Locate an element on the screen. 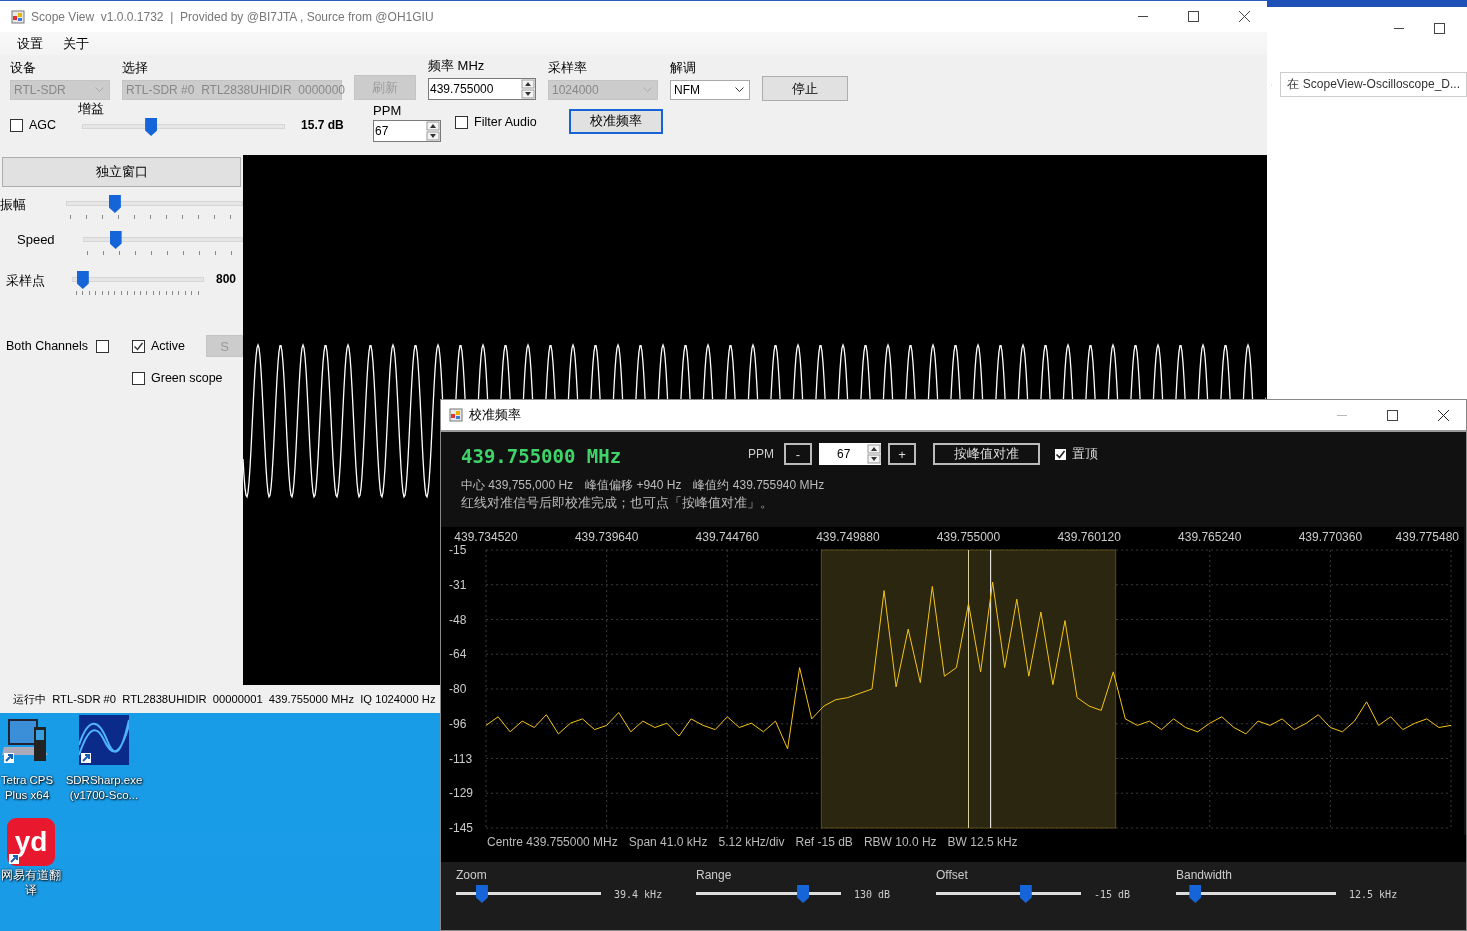 Image resolution: width=1467 pixels, height=931 pixels. axis-label: 439.749880 is located at coordinates (848, 537).